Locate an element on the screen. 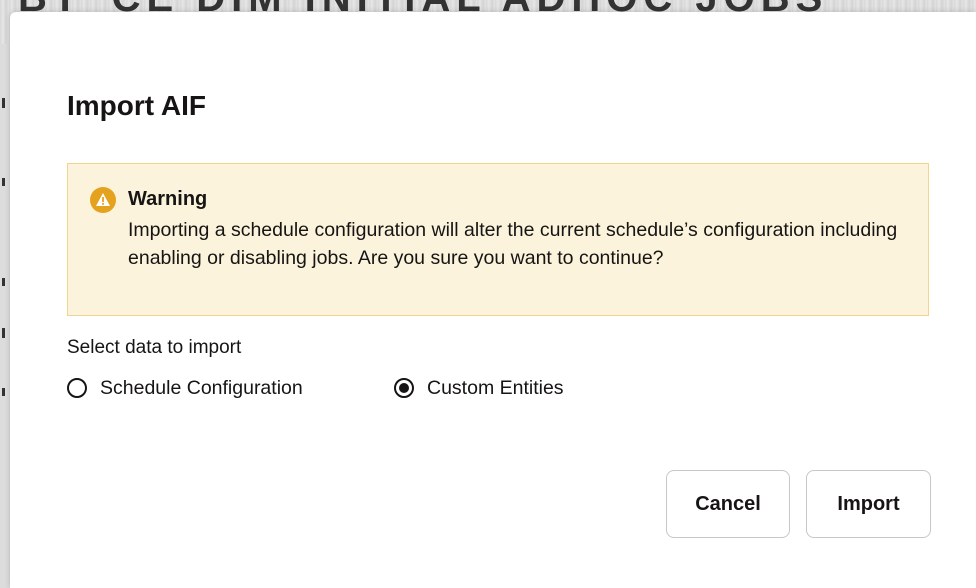  select-data-label: Select data to import is located at coordinates (154, 347).